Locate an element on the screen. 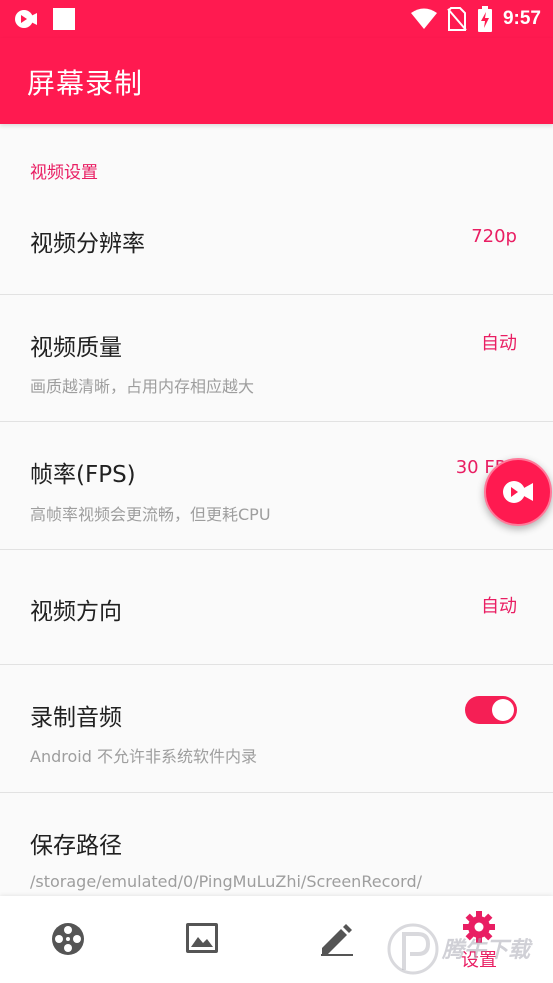 This screenshot has width=553, height=983. toggle-knob is located at coordinates (503, 710).